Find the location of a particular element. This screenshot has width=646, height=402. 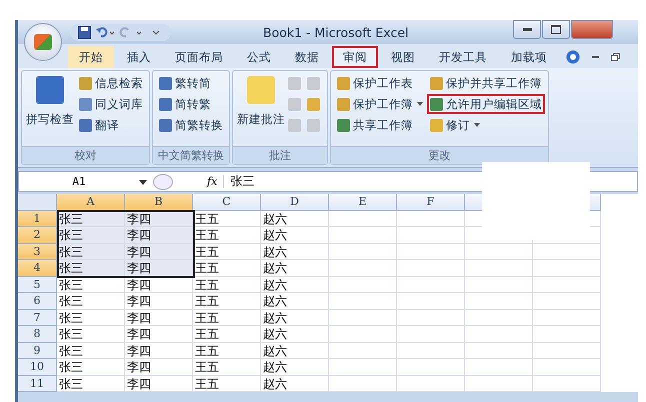

row-header: 4 is located at coordinates (37, 268).